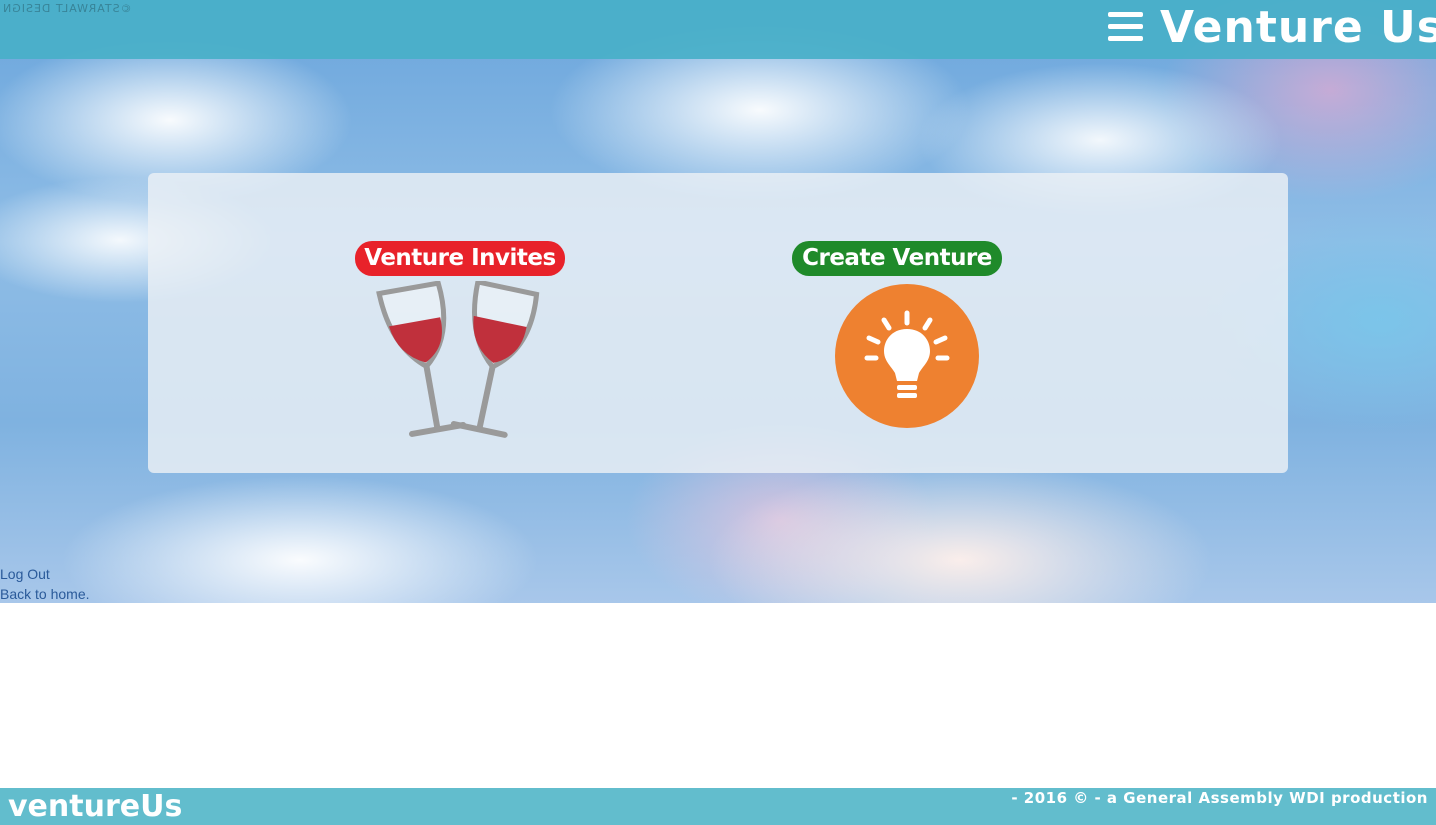  I want to click on watermark-text: ©STARWALT DESIGN, so click(67, 8).